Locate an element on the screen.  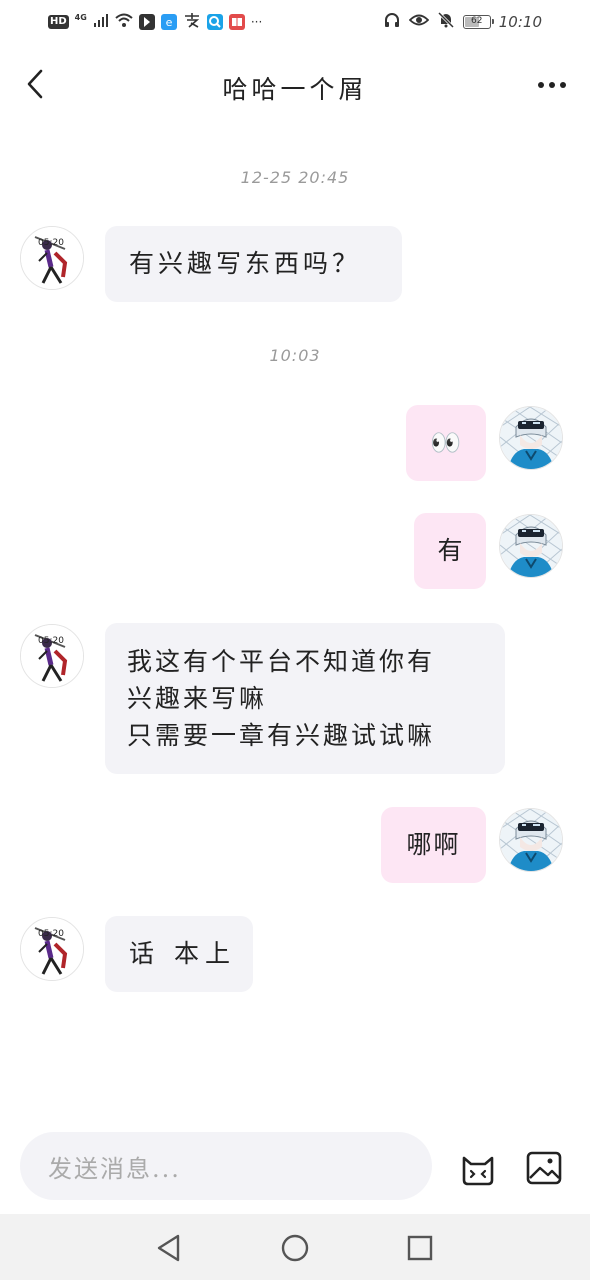
battery-level: 62 is located at coordinates (477, 21).